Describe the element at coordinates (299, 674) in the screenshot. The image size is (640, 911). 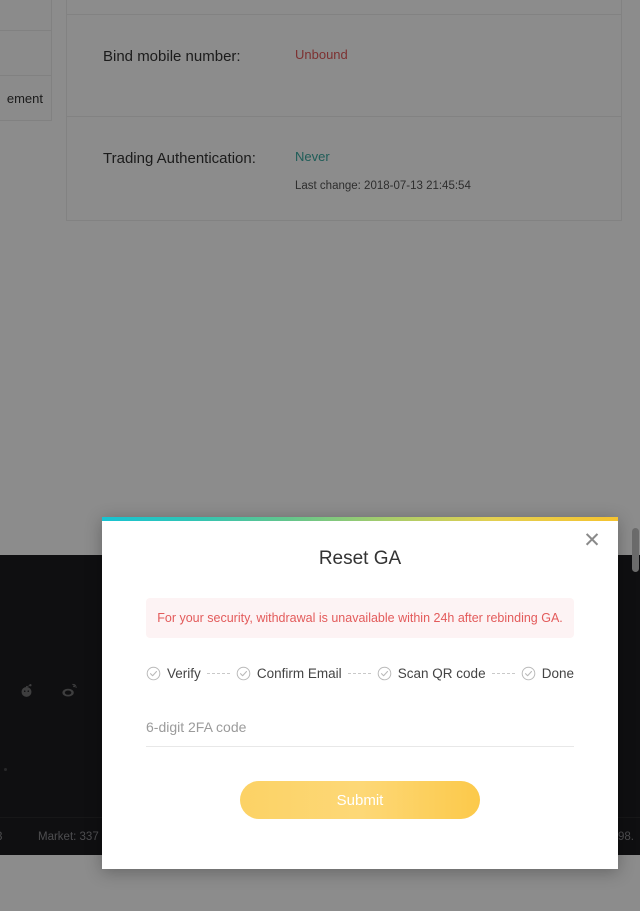
I see `step-label: Confirm Email` at that location.